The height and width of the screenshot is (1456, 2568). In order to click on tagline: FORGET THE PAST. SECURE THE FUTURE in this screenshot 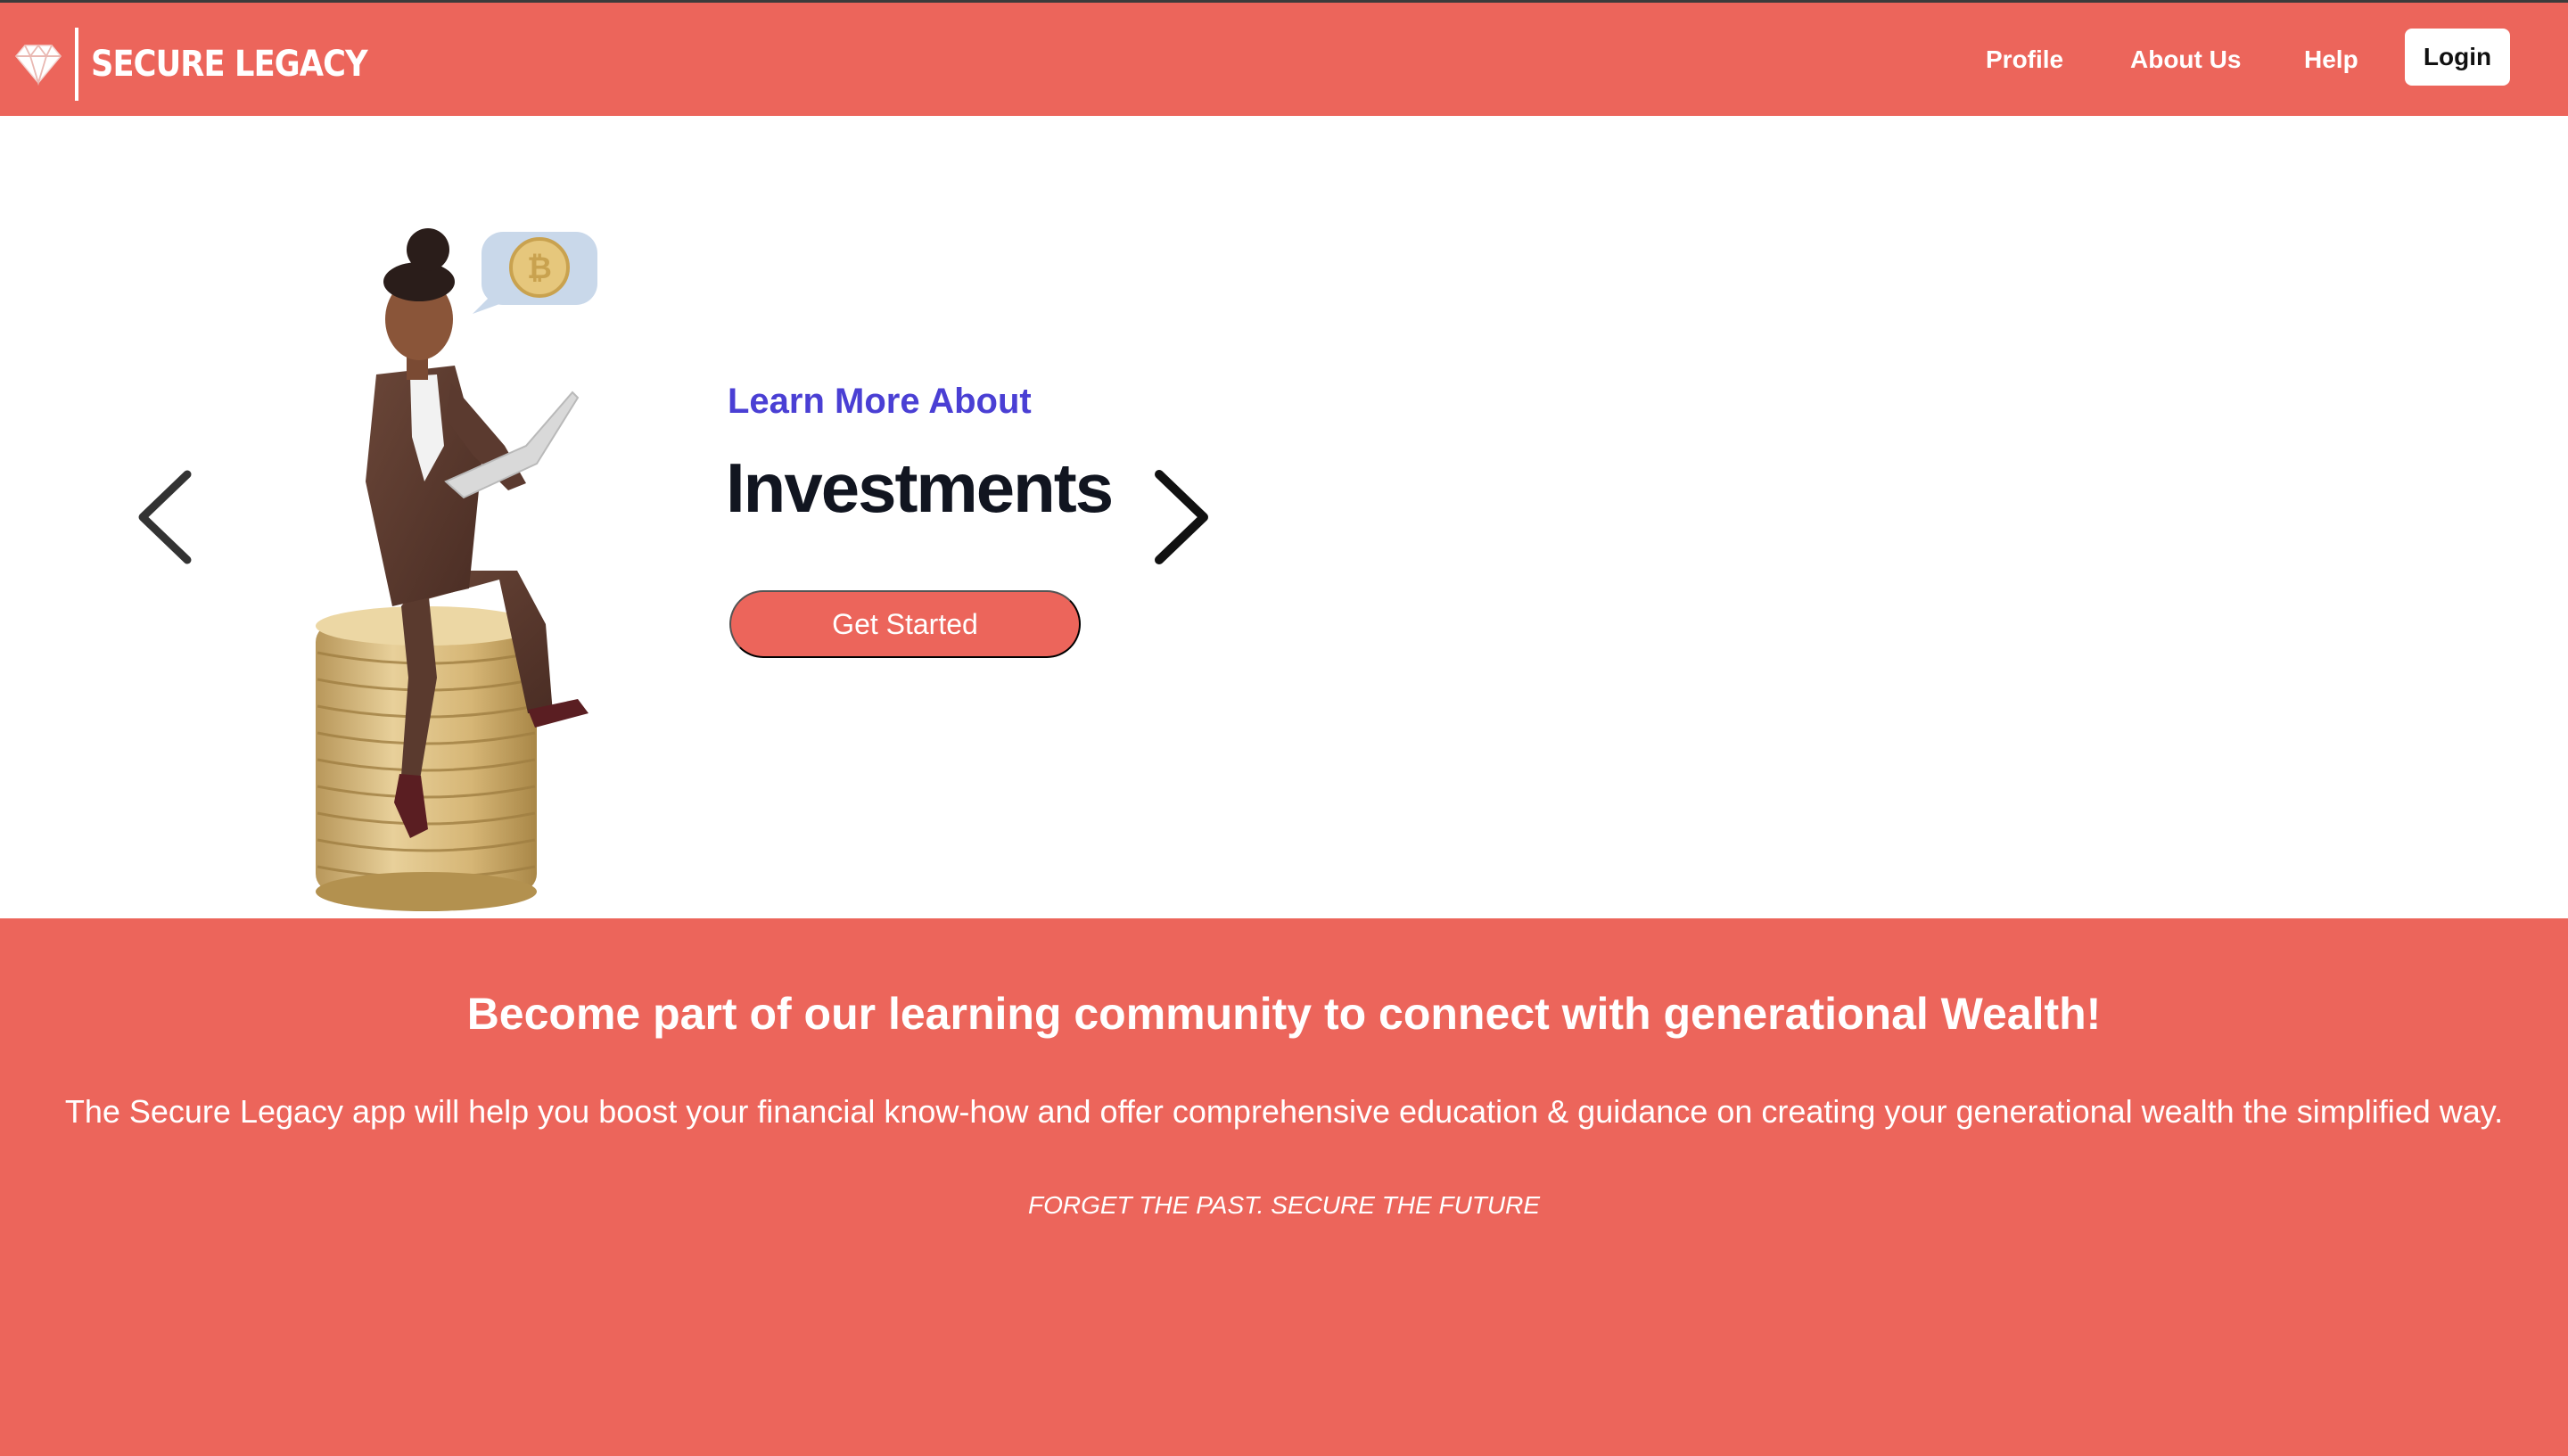, I will do `click(1284, 1205)`.